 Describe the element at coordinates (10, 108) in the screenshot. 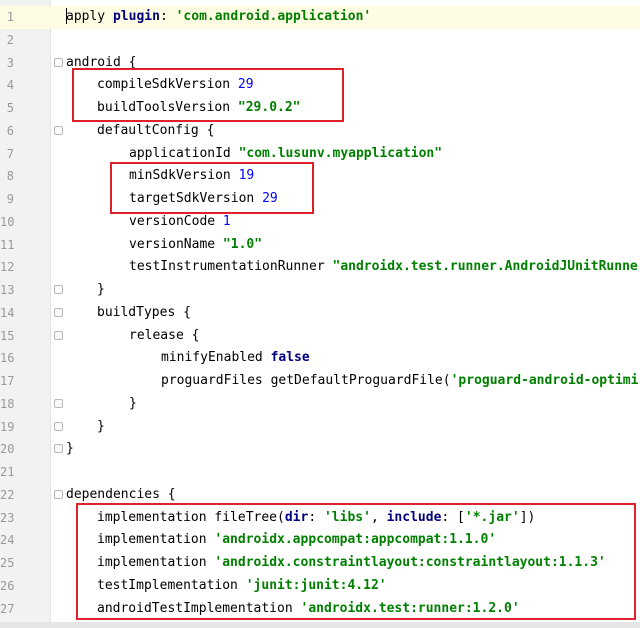

I see `line-number: 5` at that location.